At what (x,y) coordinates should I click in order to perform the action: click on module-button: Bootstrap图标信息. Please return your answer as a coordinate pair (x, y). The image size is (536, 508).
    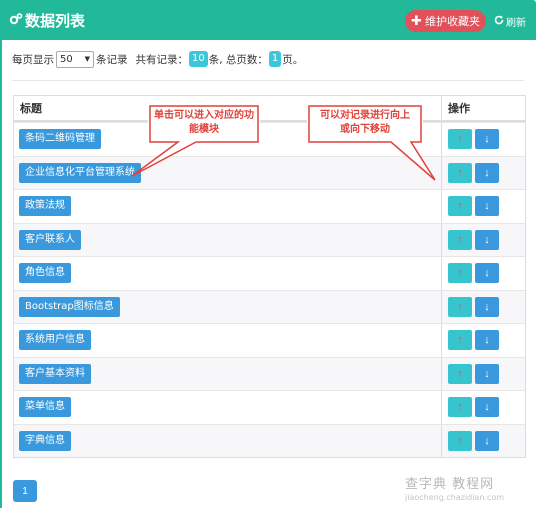
    Looking at the image, I should click on (69, 306).